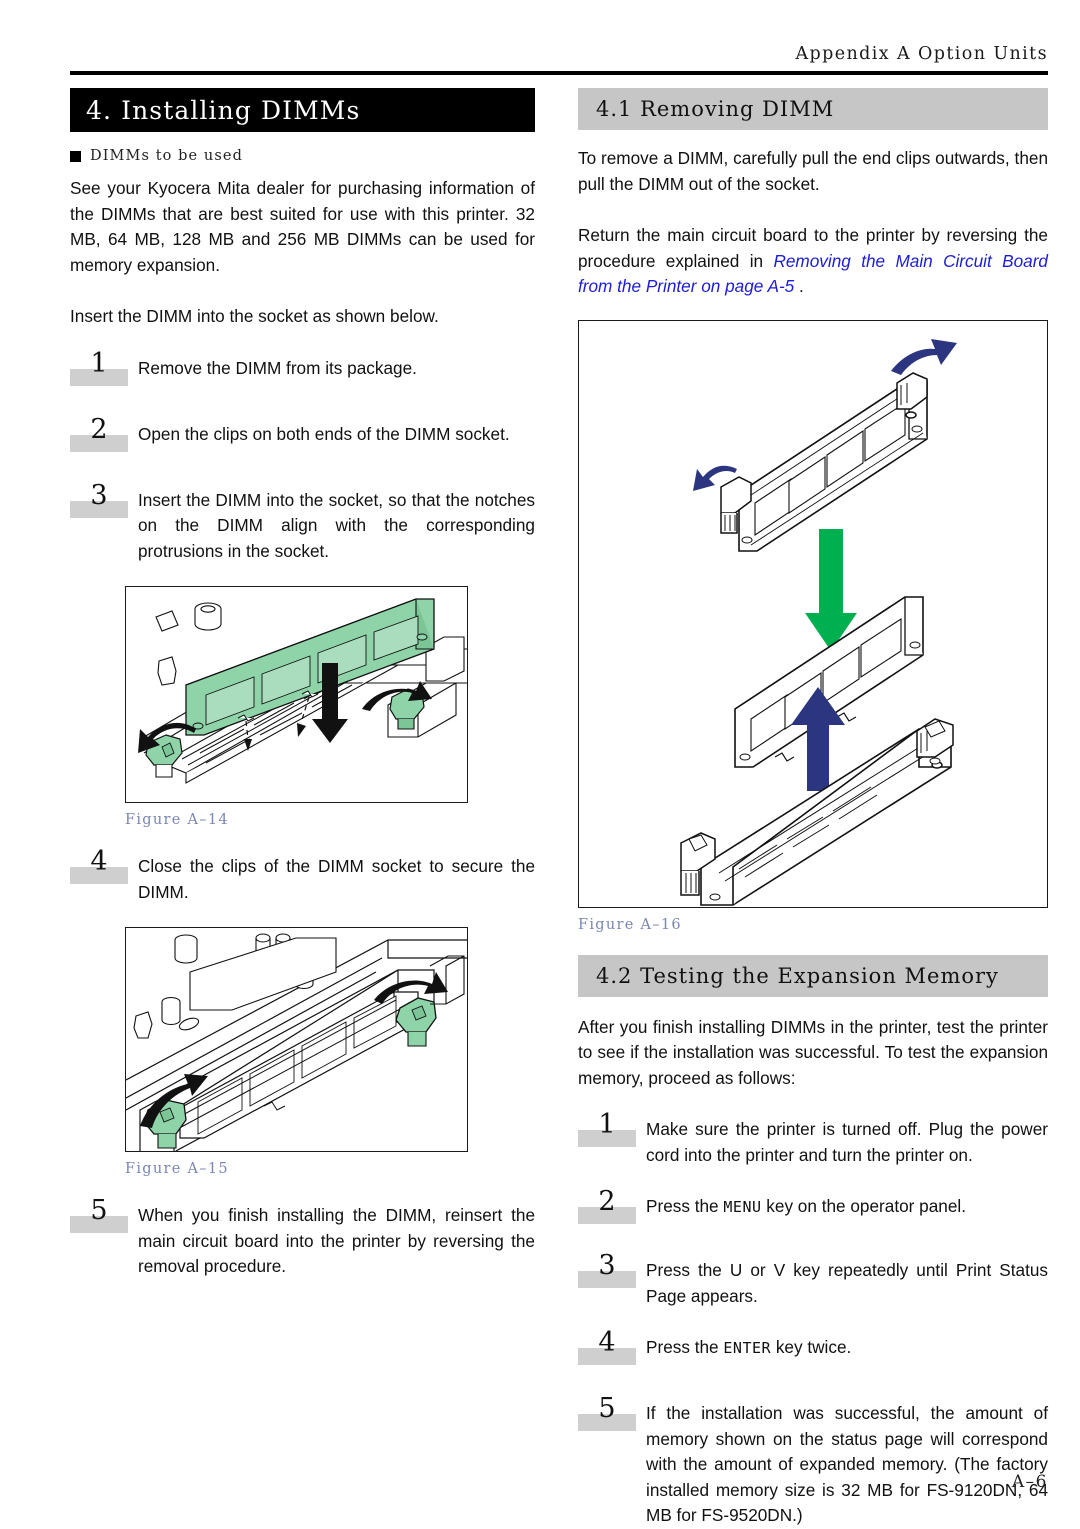 The height and width of the screenshot is (1529, 1080). Describe the element at coordinates (1029, 1482) in the screenshot. I see `page-number: A–6` at that location.